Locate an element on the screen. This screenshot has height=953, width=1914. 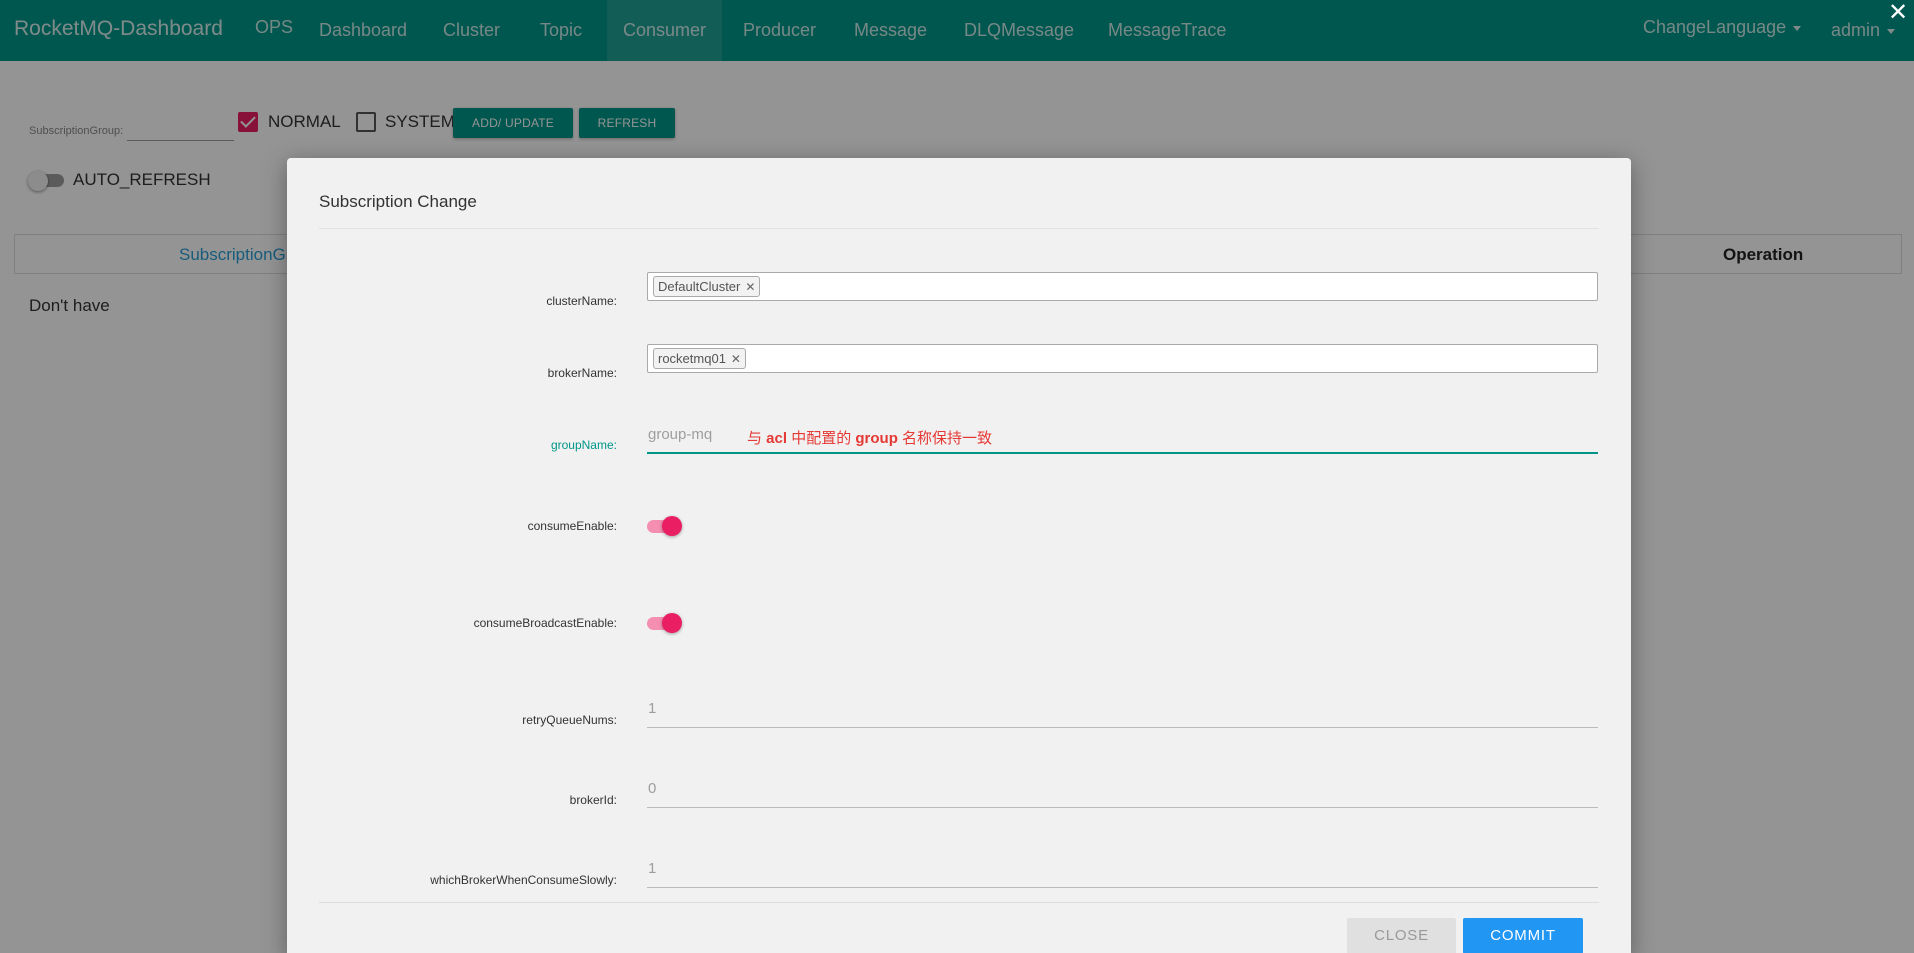
which-broker-when-consume-slowly-value: 1 is located at coordinates (652, 868).